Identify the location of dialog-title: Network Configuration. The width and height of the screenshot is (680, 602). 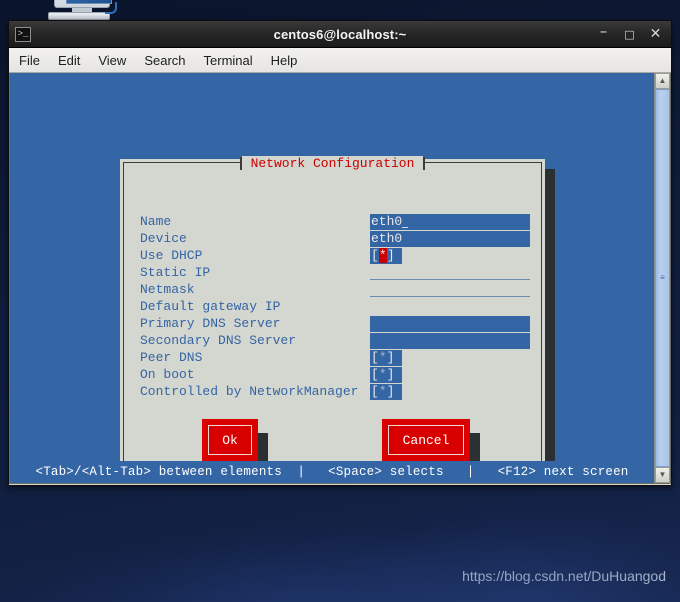
(332, 163).